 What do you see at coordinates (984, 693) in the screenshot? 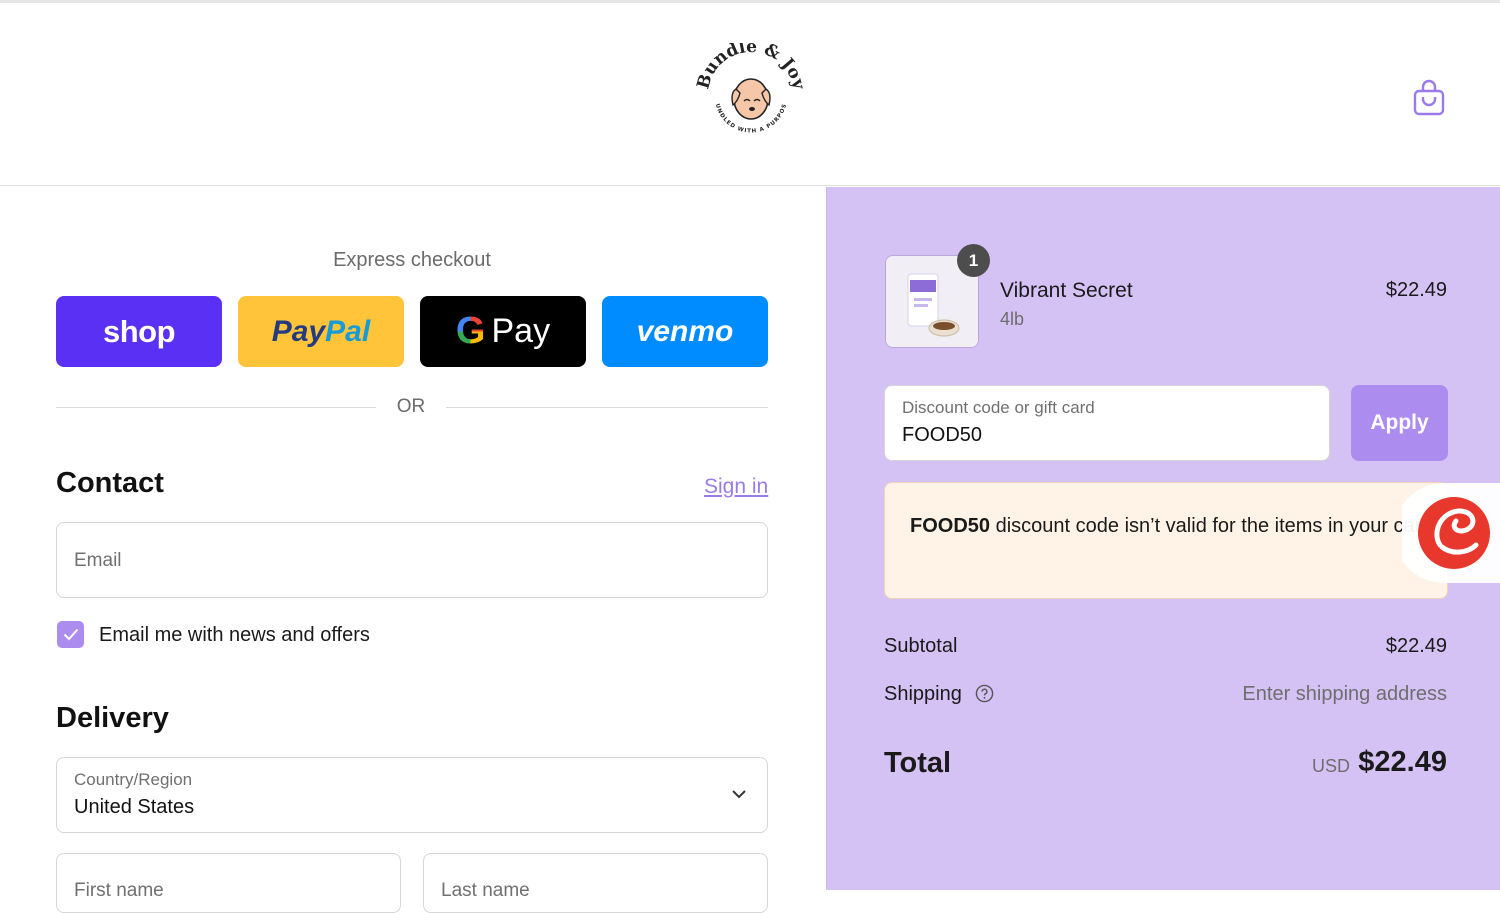
I see `help-circle-icon` at bounding box center [984, 693].